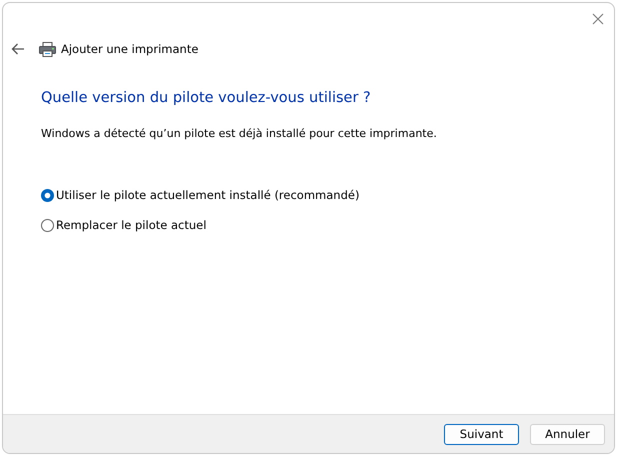 Image resolution: width=618 pixels, height=458 pixels. Describe the element at coordinates (239, 133) in the screenshot. I see `description-text: Windows a détecté qu’un pilote est déjà installé pour cette imprimante.` at that location.